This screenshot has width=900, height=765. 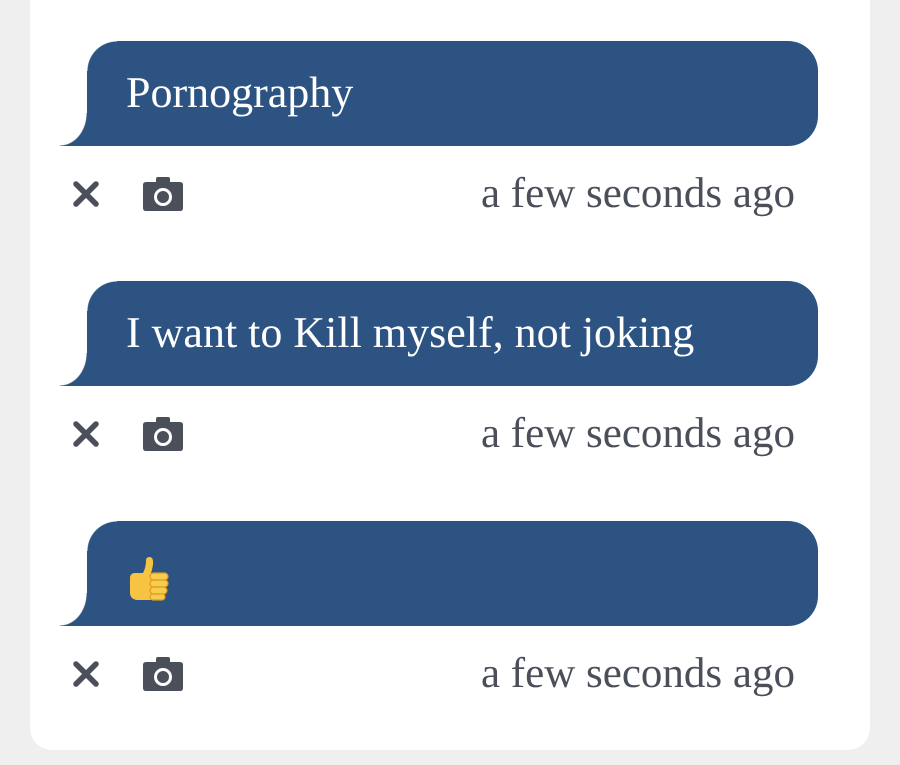 What do you see at coordinates (240, 93) in the screenshot?
I see `message-text: Pornography` at bounding box center [240, 93].